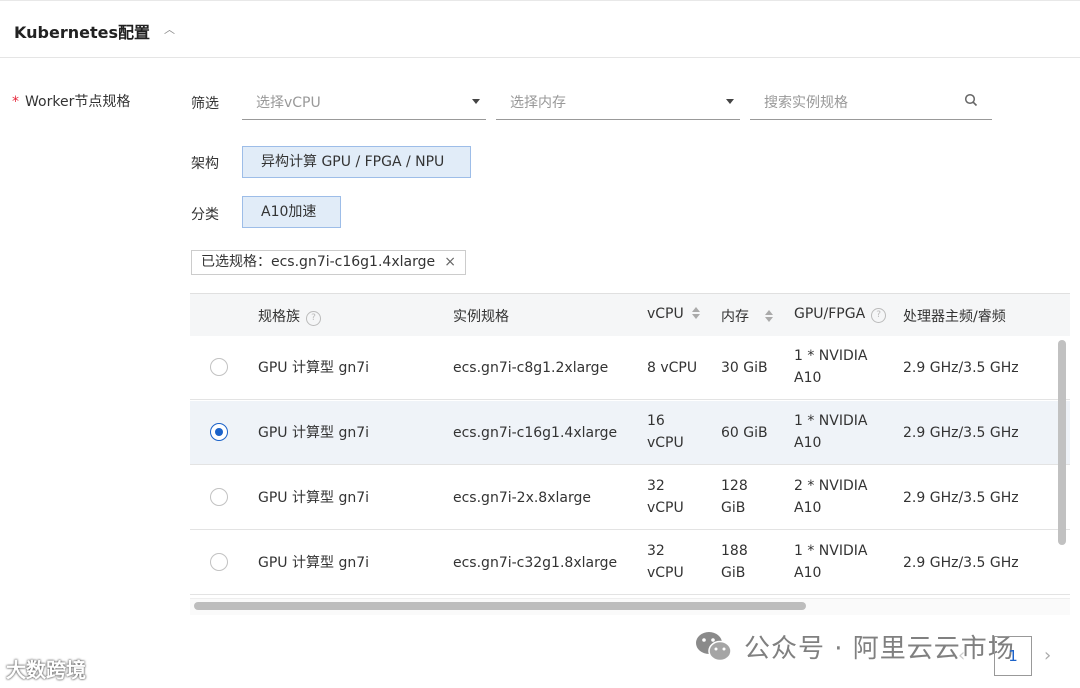  I want to click on cell-instance-line: ecs.gn7i-c32g1.8xlarge, so click(535, 563).